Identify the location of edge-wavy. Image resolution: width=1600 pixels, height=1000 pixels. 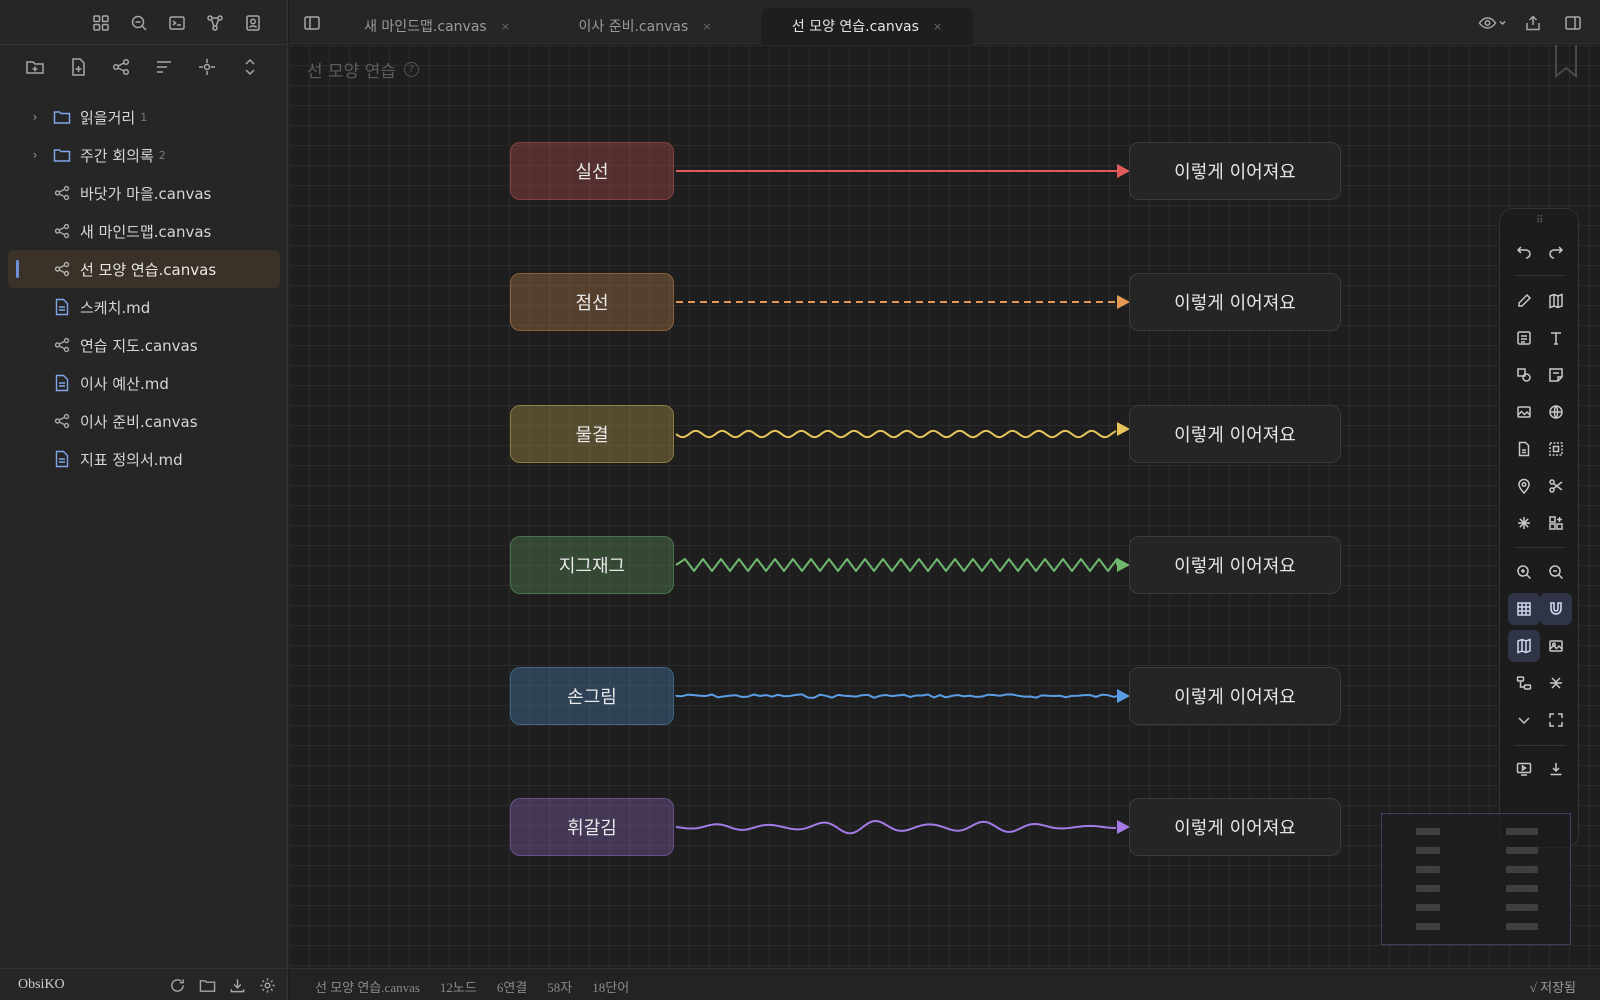
(896, 434).